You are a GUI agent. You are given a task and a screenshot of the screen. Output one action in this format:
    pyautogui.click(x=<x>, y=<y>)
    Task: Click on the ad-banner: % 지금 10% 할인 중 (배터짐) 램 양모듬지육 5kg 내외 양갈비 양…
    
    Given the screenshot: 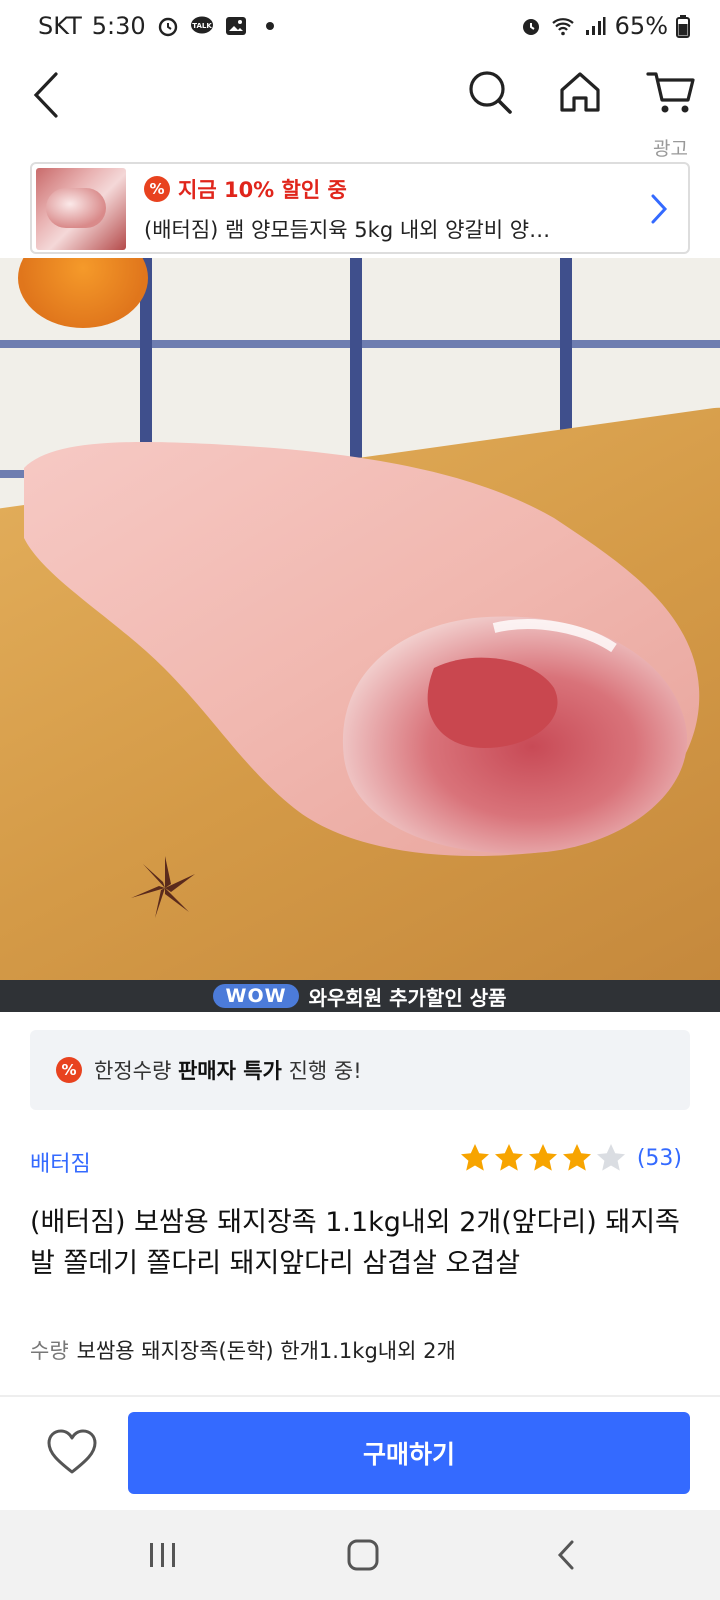 What is the action you would take?
    pyautogui.click(x=360, y=208)
    